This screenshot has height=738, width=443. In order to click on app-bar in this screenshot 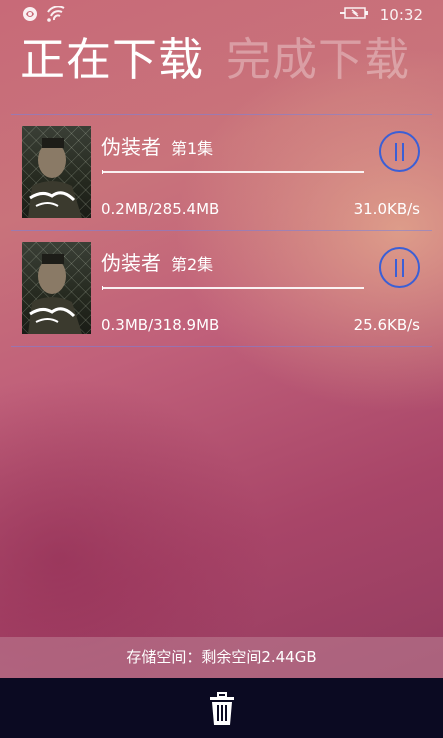, I will do `click(221, 708)`.